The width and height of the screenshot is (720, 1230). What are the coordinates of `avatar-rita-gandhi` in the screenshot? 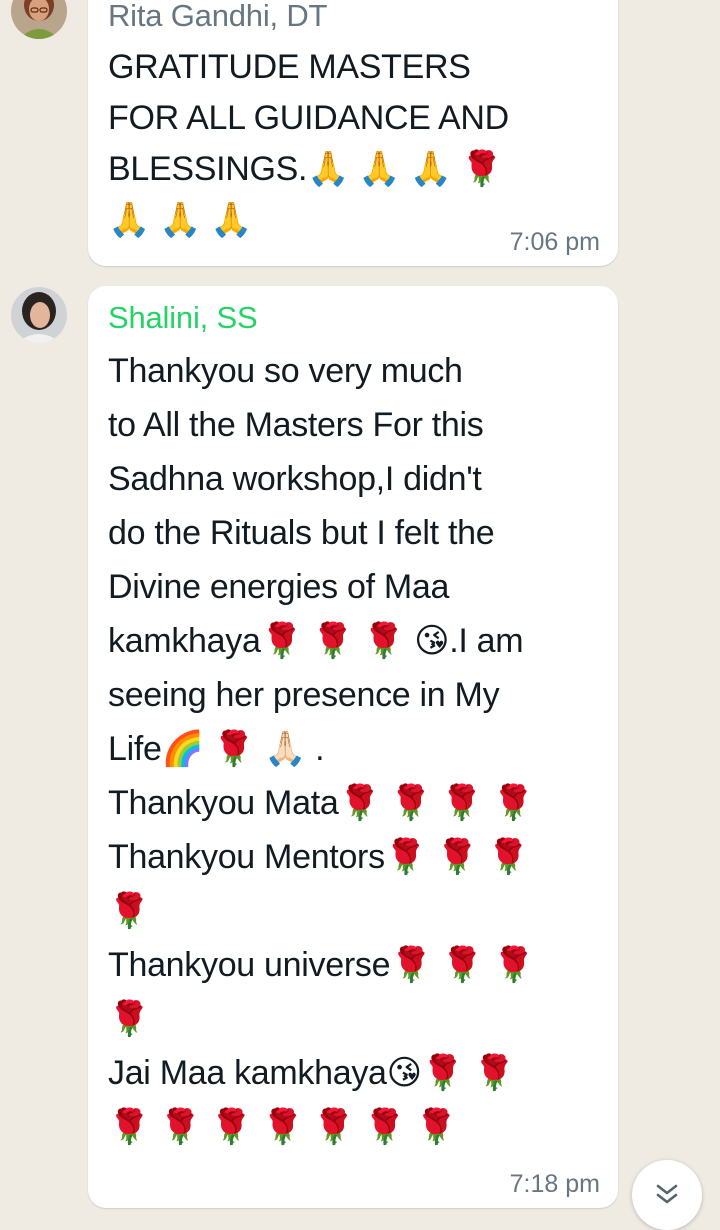 It's located at (39, 19).